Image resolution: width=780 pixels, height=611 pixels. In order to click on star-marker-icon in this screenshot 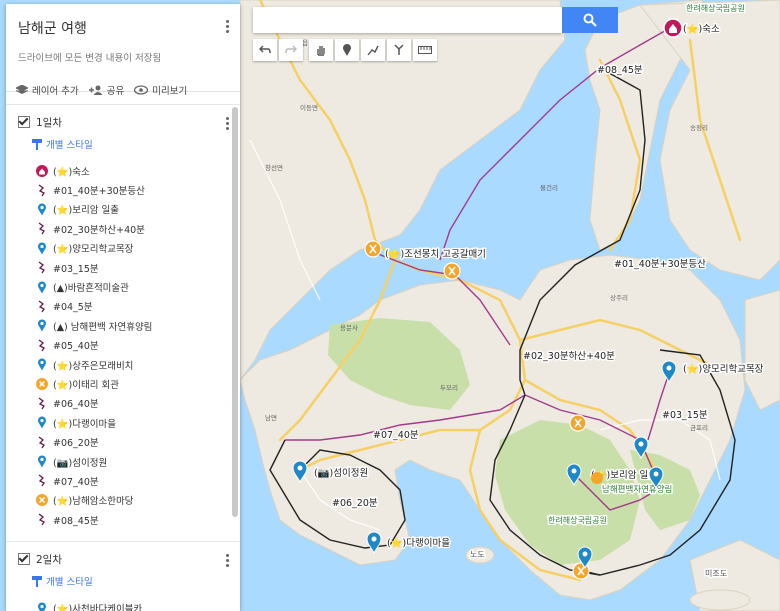, I will do `click(597, 478)`.